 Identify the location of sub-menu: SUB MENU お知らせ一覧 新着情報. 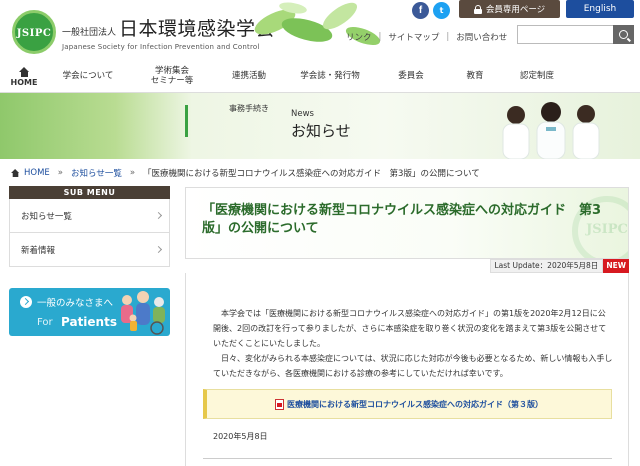
(89, 226).